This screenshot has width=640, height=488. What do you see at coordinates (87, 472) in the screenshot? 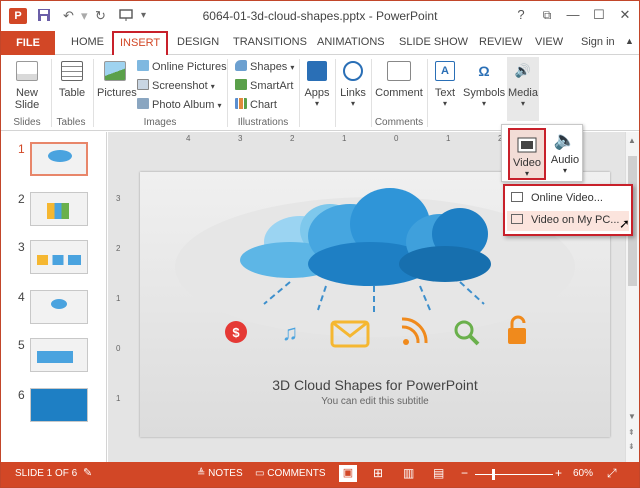
I see `spell-check-icon: ✎` at bounding box center [87, 472].